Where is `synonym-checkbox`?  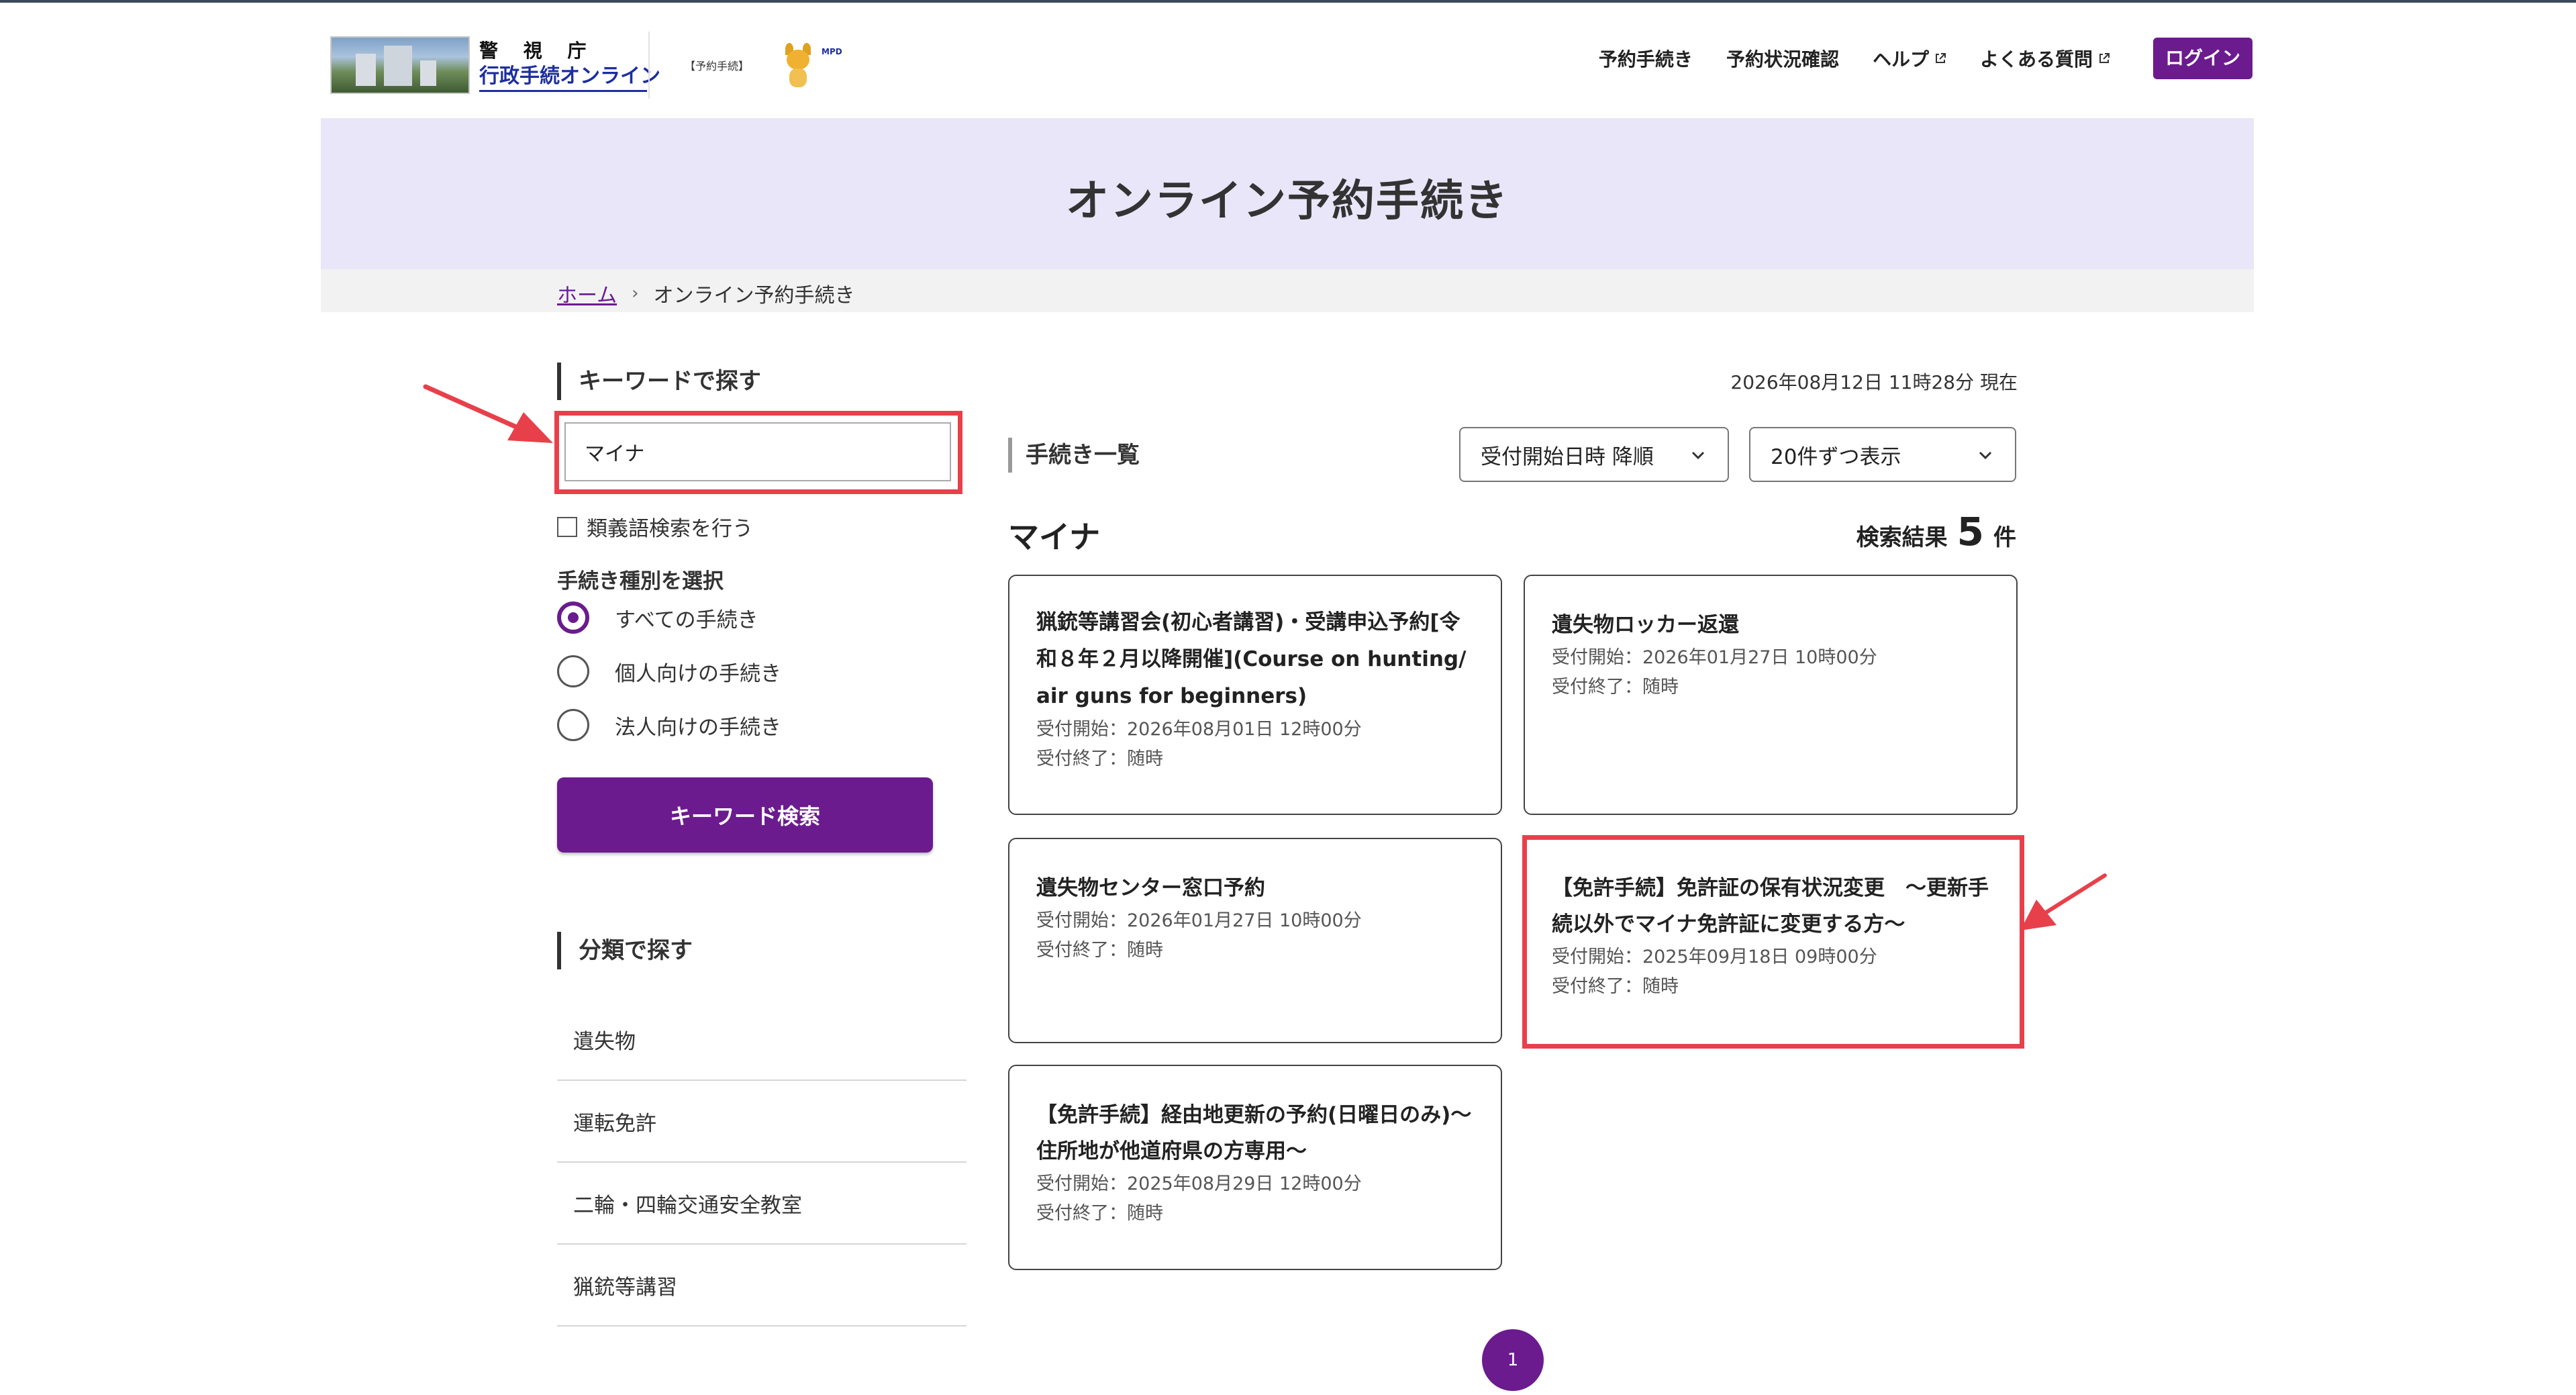
synonym-checkbox is located at coordinates (567, 526).